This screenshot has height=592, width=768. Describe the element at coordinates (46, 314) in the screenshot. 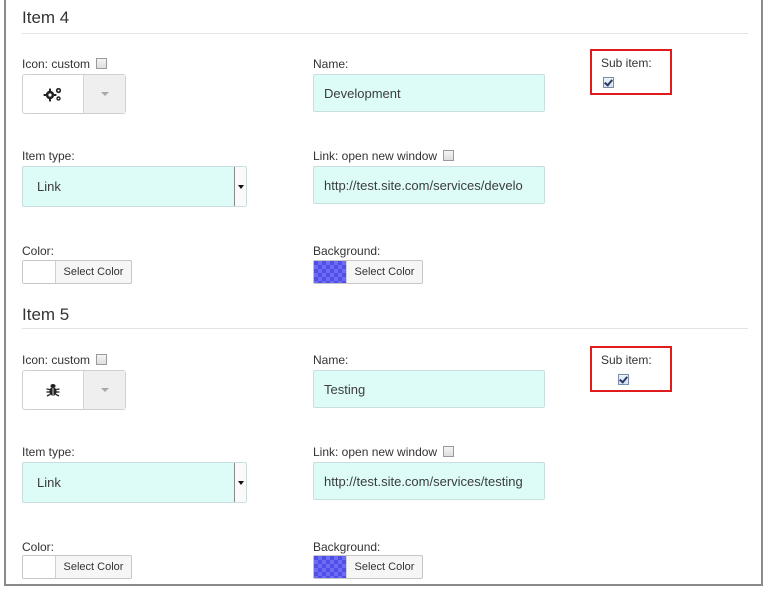

I see `section-title-item-5: Item 5` at that location.